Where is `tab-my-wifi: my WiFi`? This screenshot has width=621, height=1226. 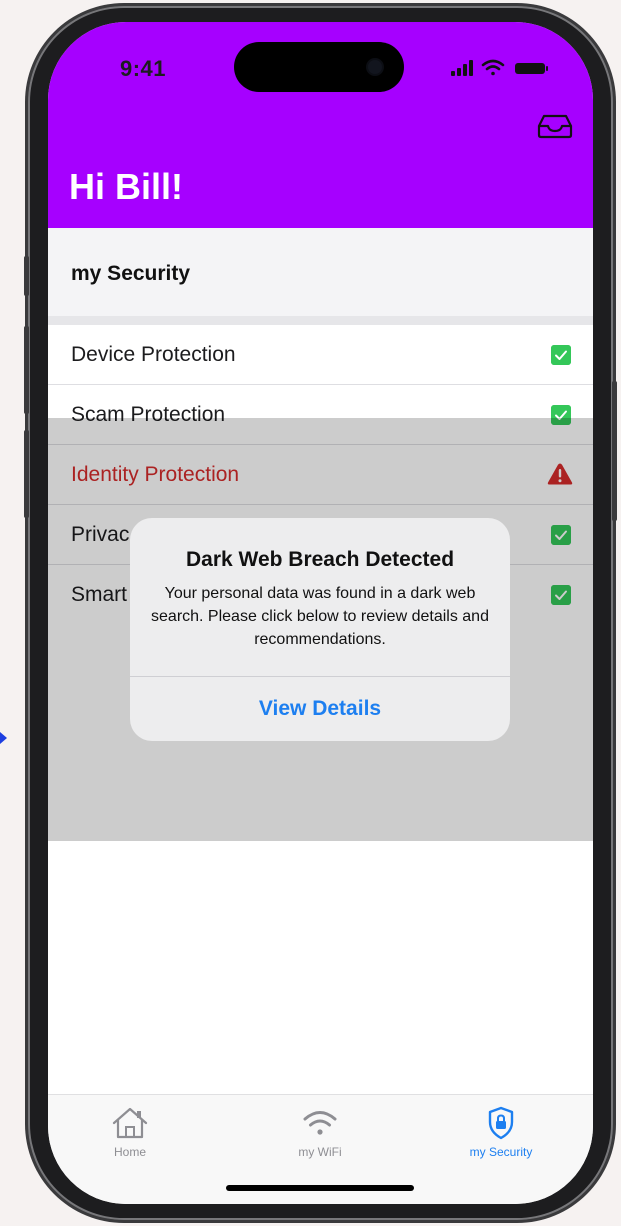 tab-my-wifi: my WiFi is located at coordinates (320, 1132).